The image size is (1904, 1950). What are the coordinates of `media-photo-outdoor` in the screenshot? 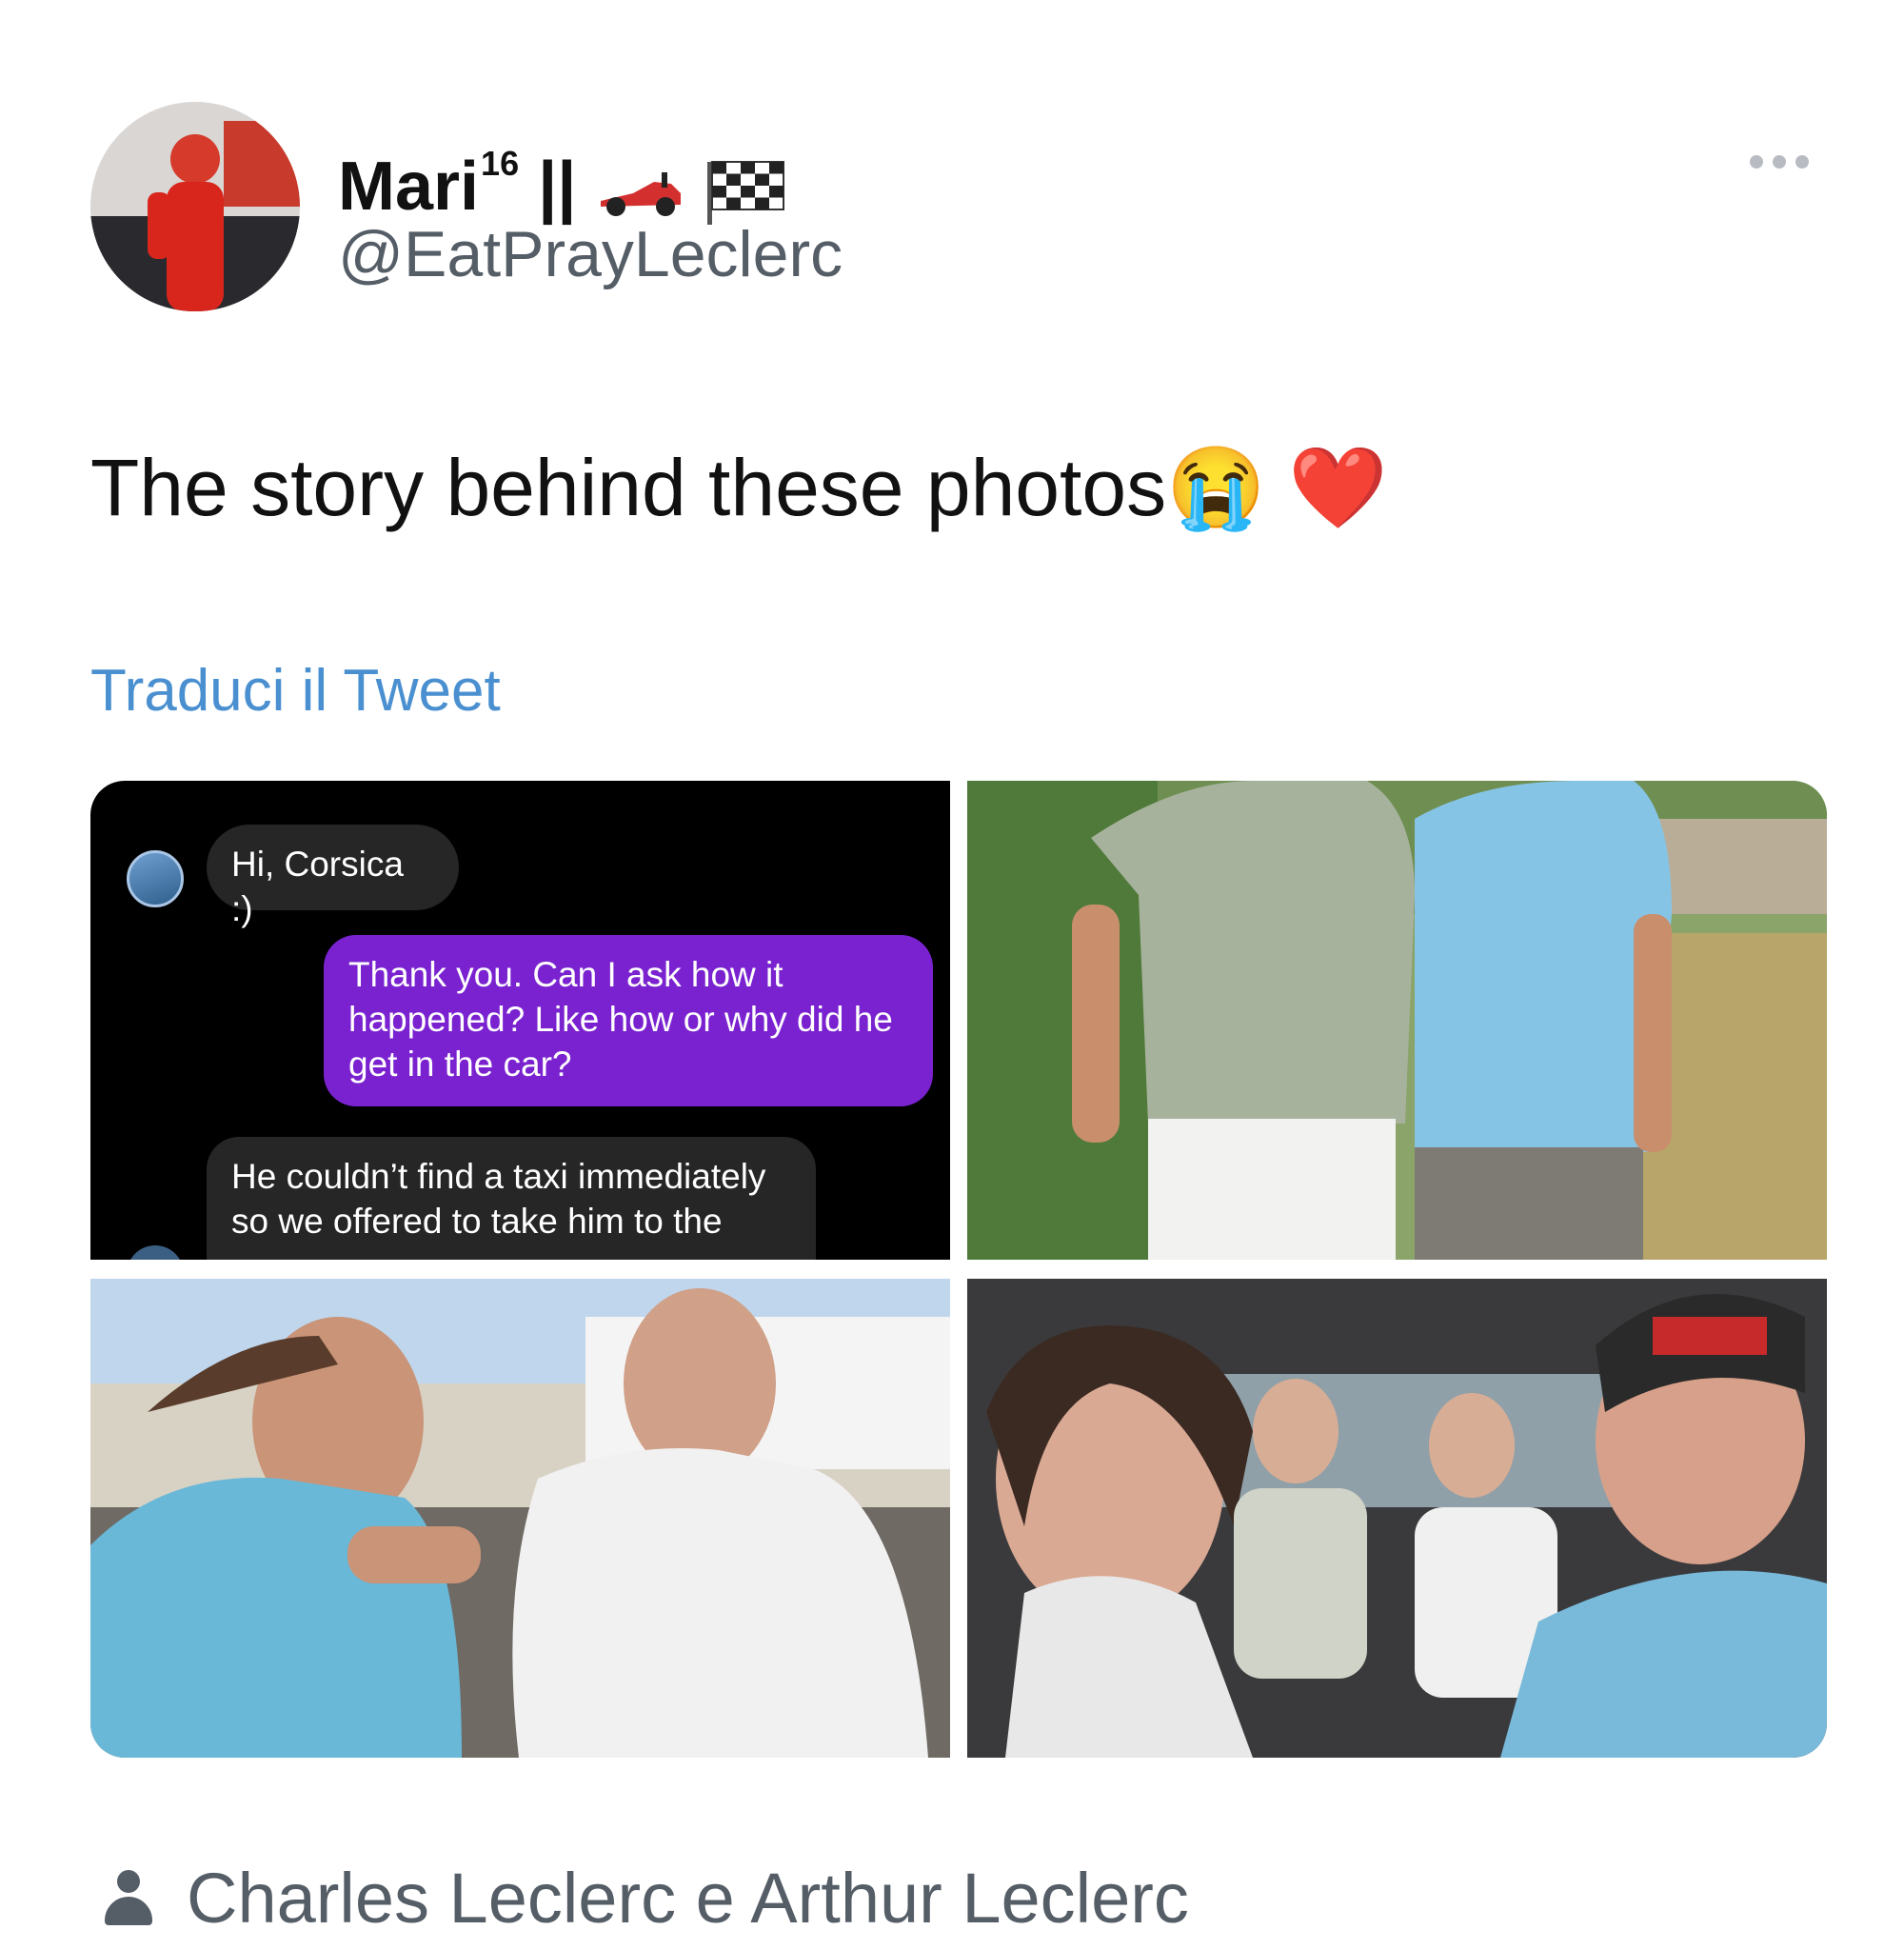 It's located at (1397, 1020).